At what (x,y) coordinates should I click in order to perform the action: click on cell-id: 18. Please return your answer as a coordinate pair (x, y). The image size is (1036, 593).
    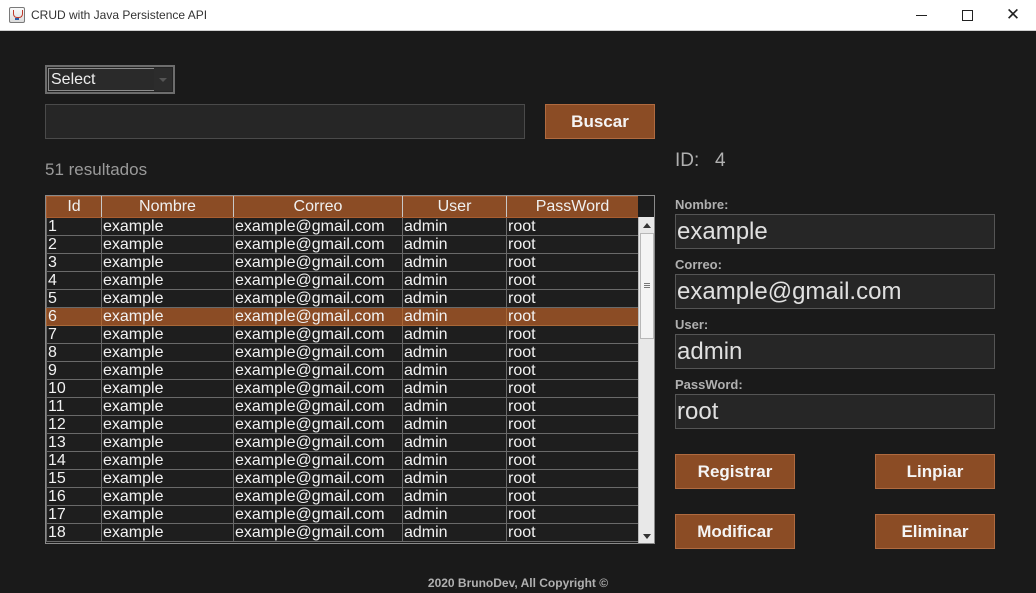
    Looking at the image, I should click on (74, 532).